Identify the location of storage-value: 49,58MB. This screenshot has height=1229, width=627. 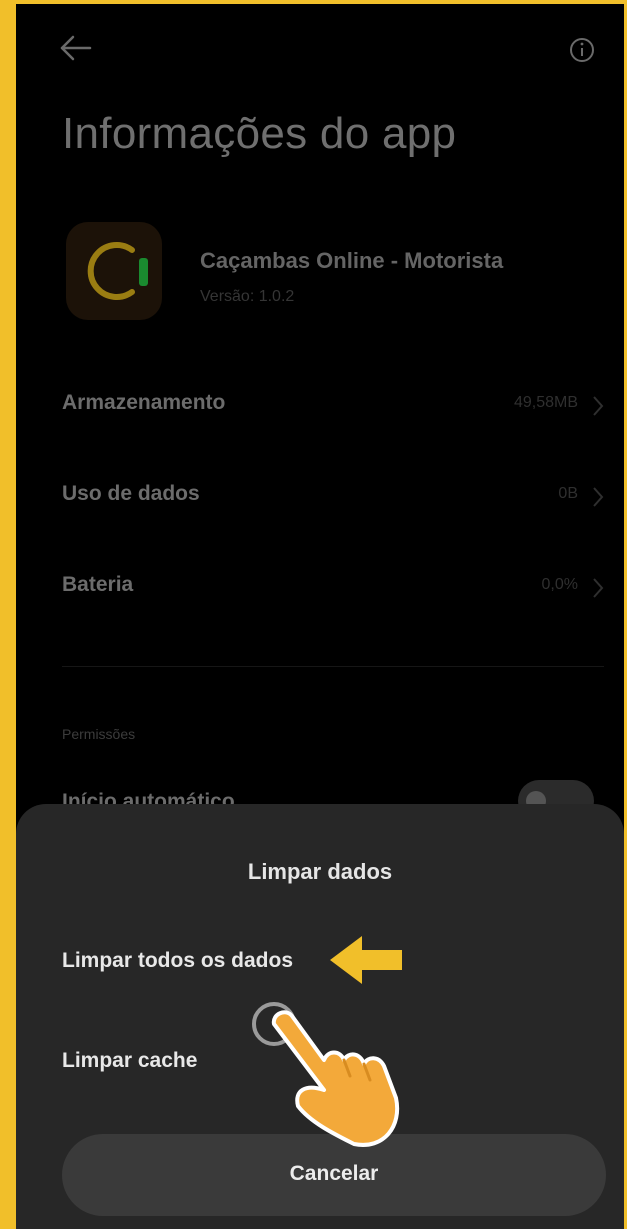
(545, 402).